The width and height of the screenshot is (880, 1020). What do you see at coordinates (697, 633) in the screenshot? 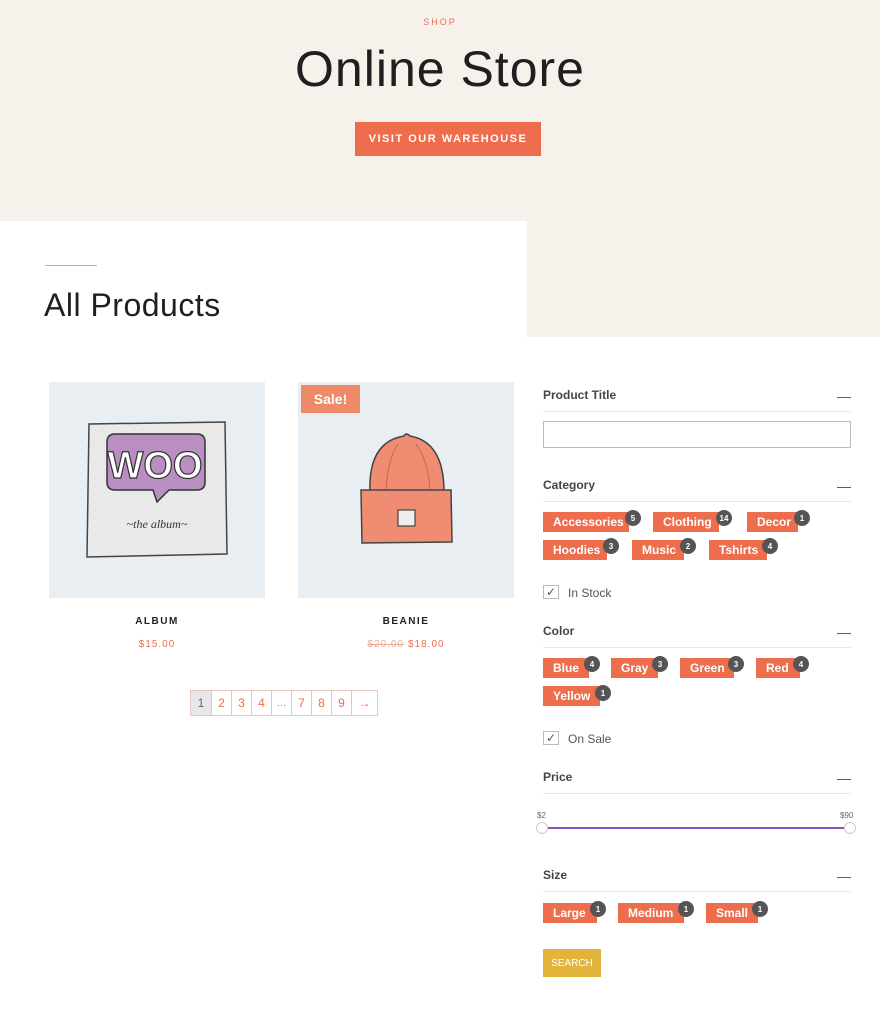
I see `filter-header-color: Color —` at bounding box center [697, 633].